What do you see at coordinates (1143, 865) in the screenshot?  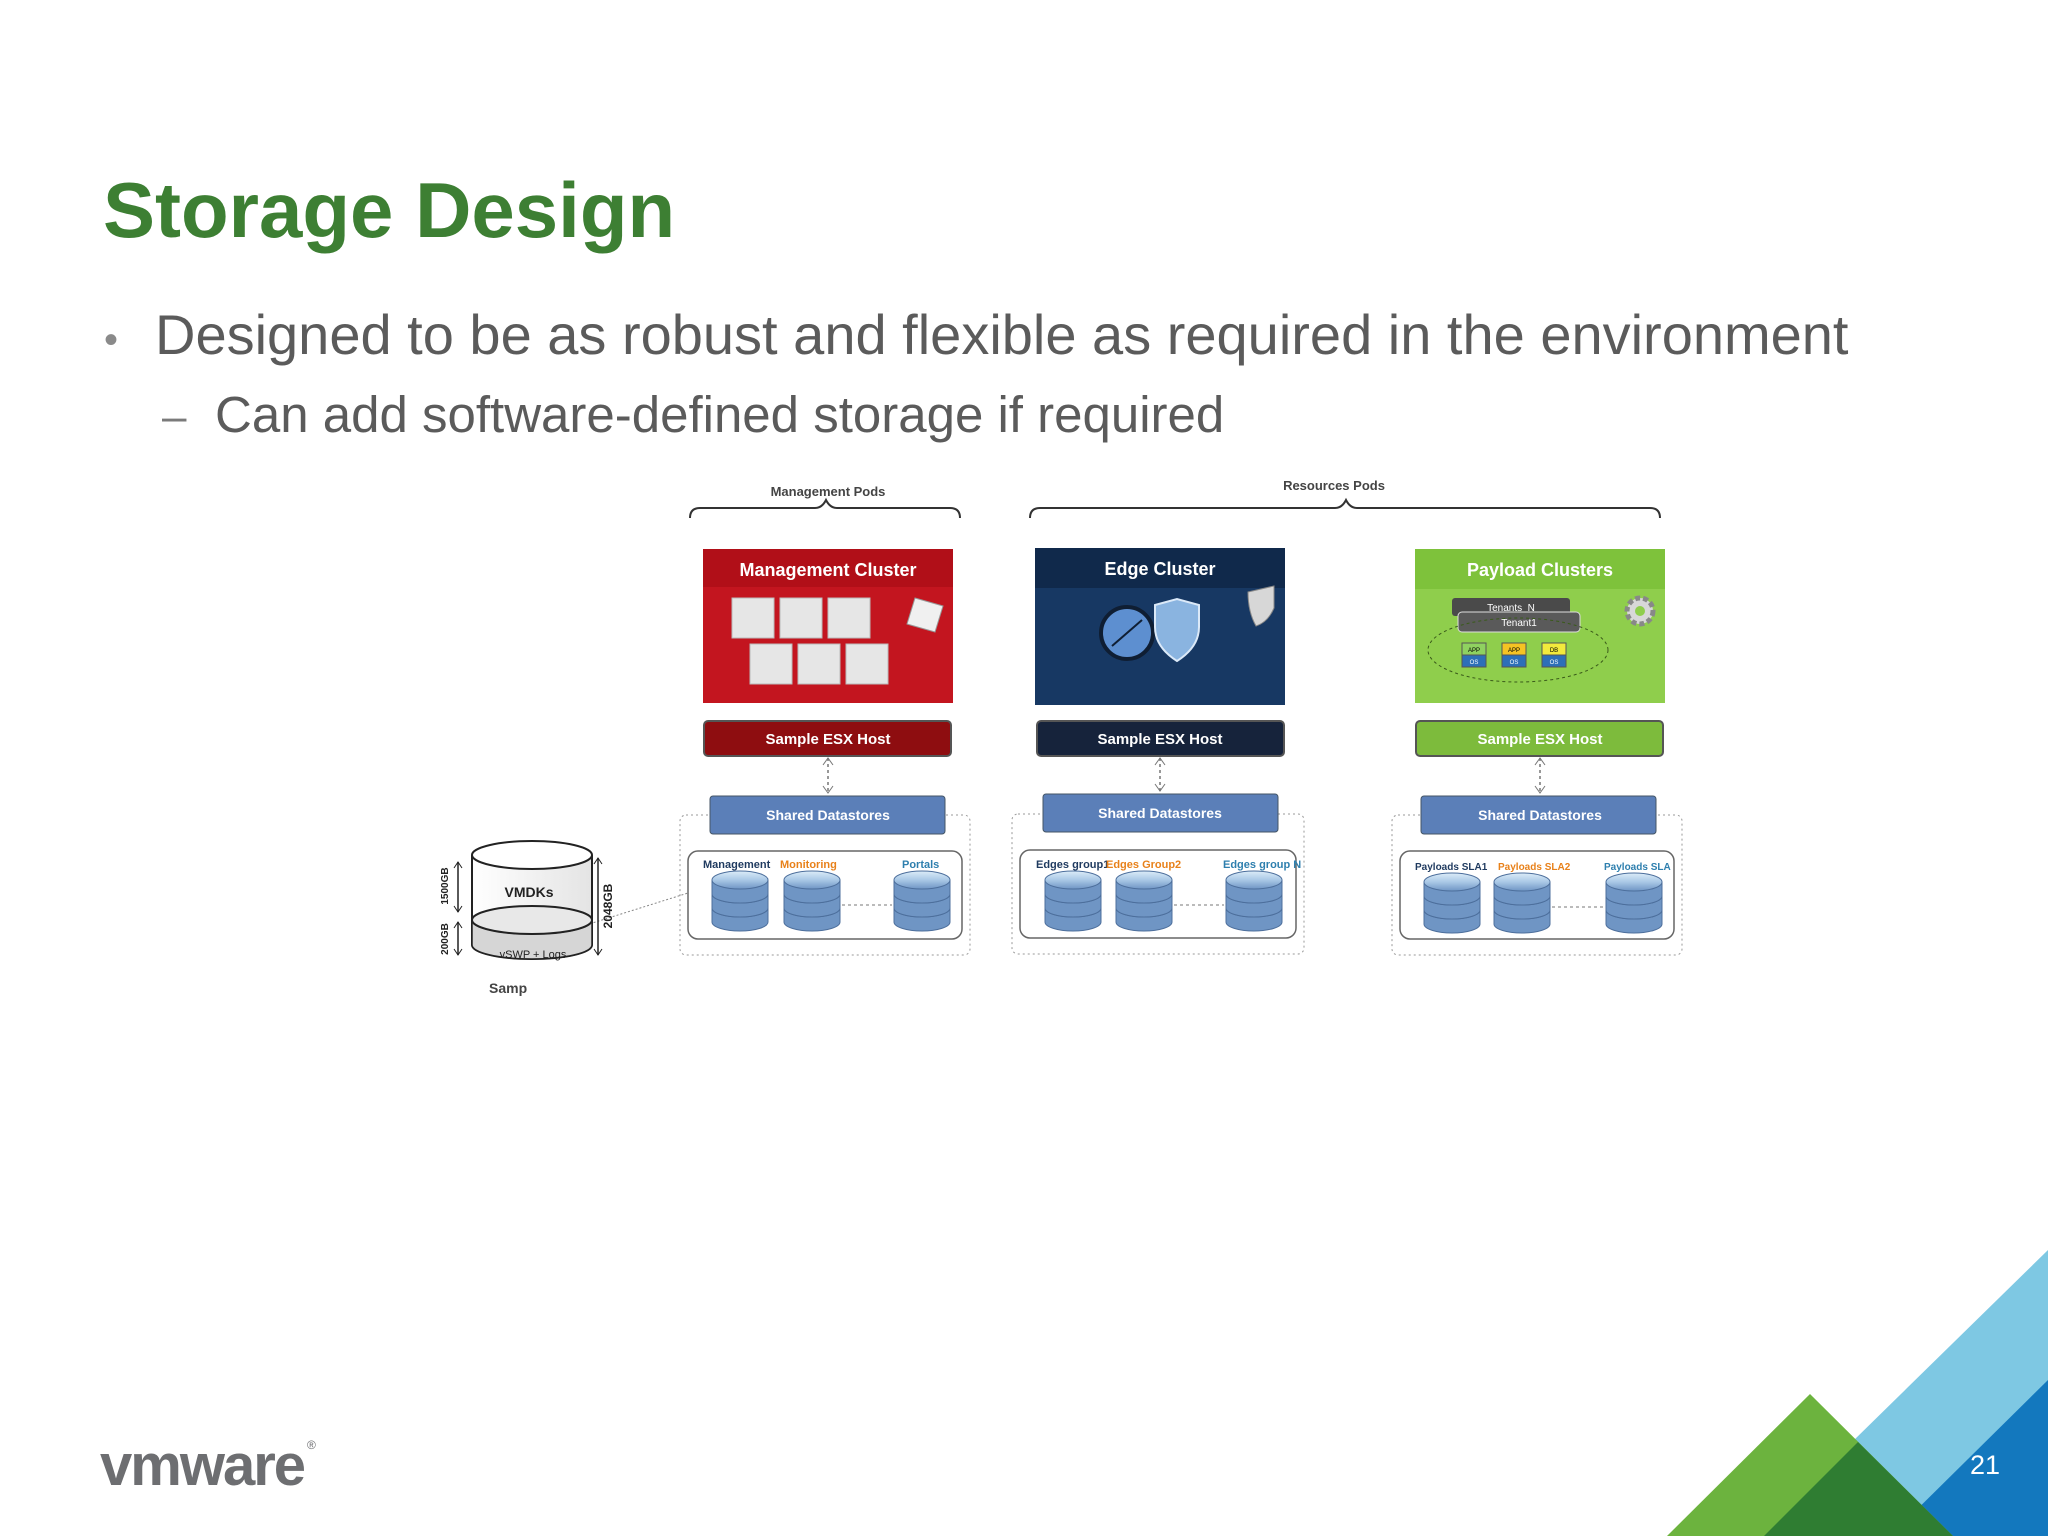 I see `datastore-label-edges-group2: Edges Group2` at bounding box center [1143, 865].